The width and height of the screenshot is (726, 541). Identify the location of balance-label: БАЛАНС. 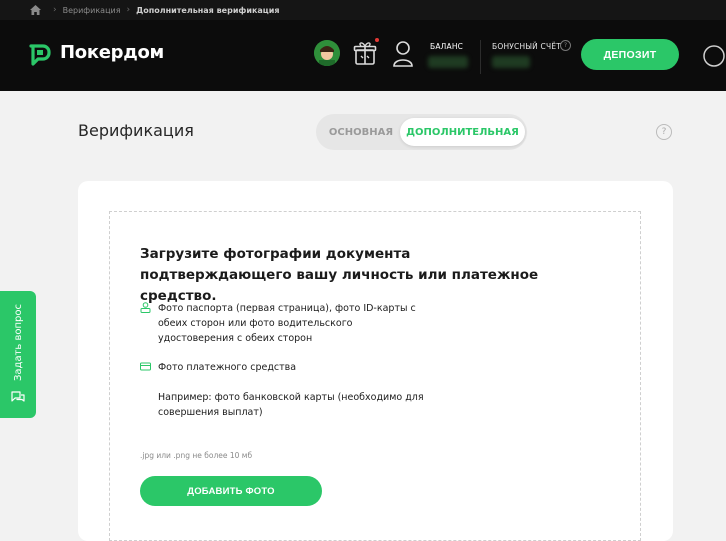
(447, 46).